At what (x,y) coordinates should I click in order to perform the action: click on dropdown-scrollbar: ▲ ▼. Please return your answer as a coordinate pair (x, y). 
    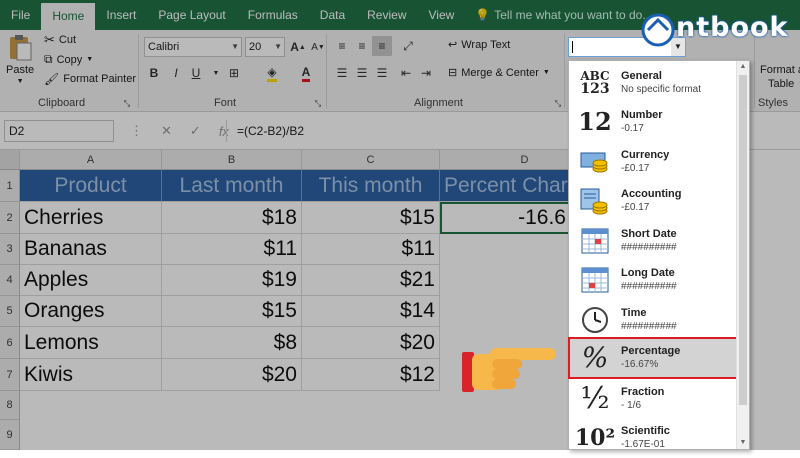
    Looking at the image, I should click on (742, 255).